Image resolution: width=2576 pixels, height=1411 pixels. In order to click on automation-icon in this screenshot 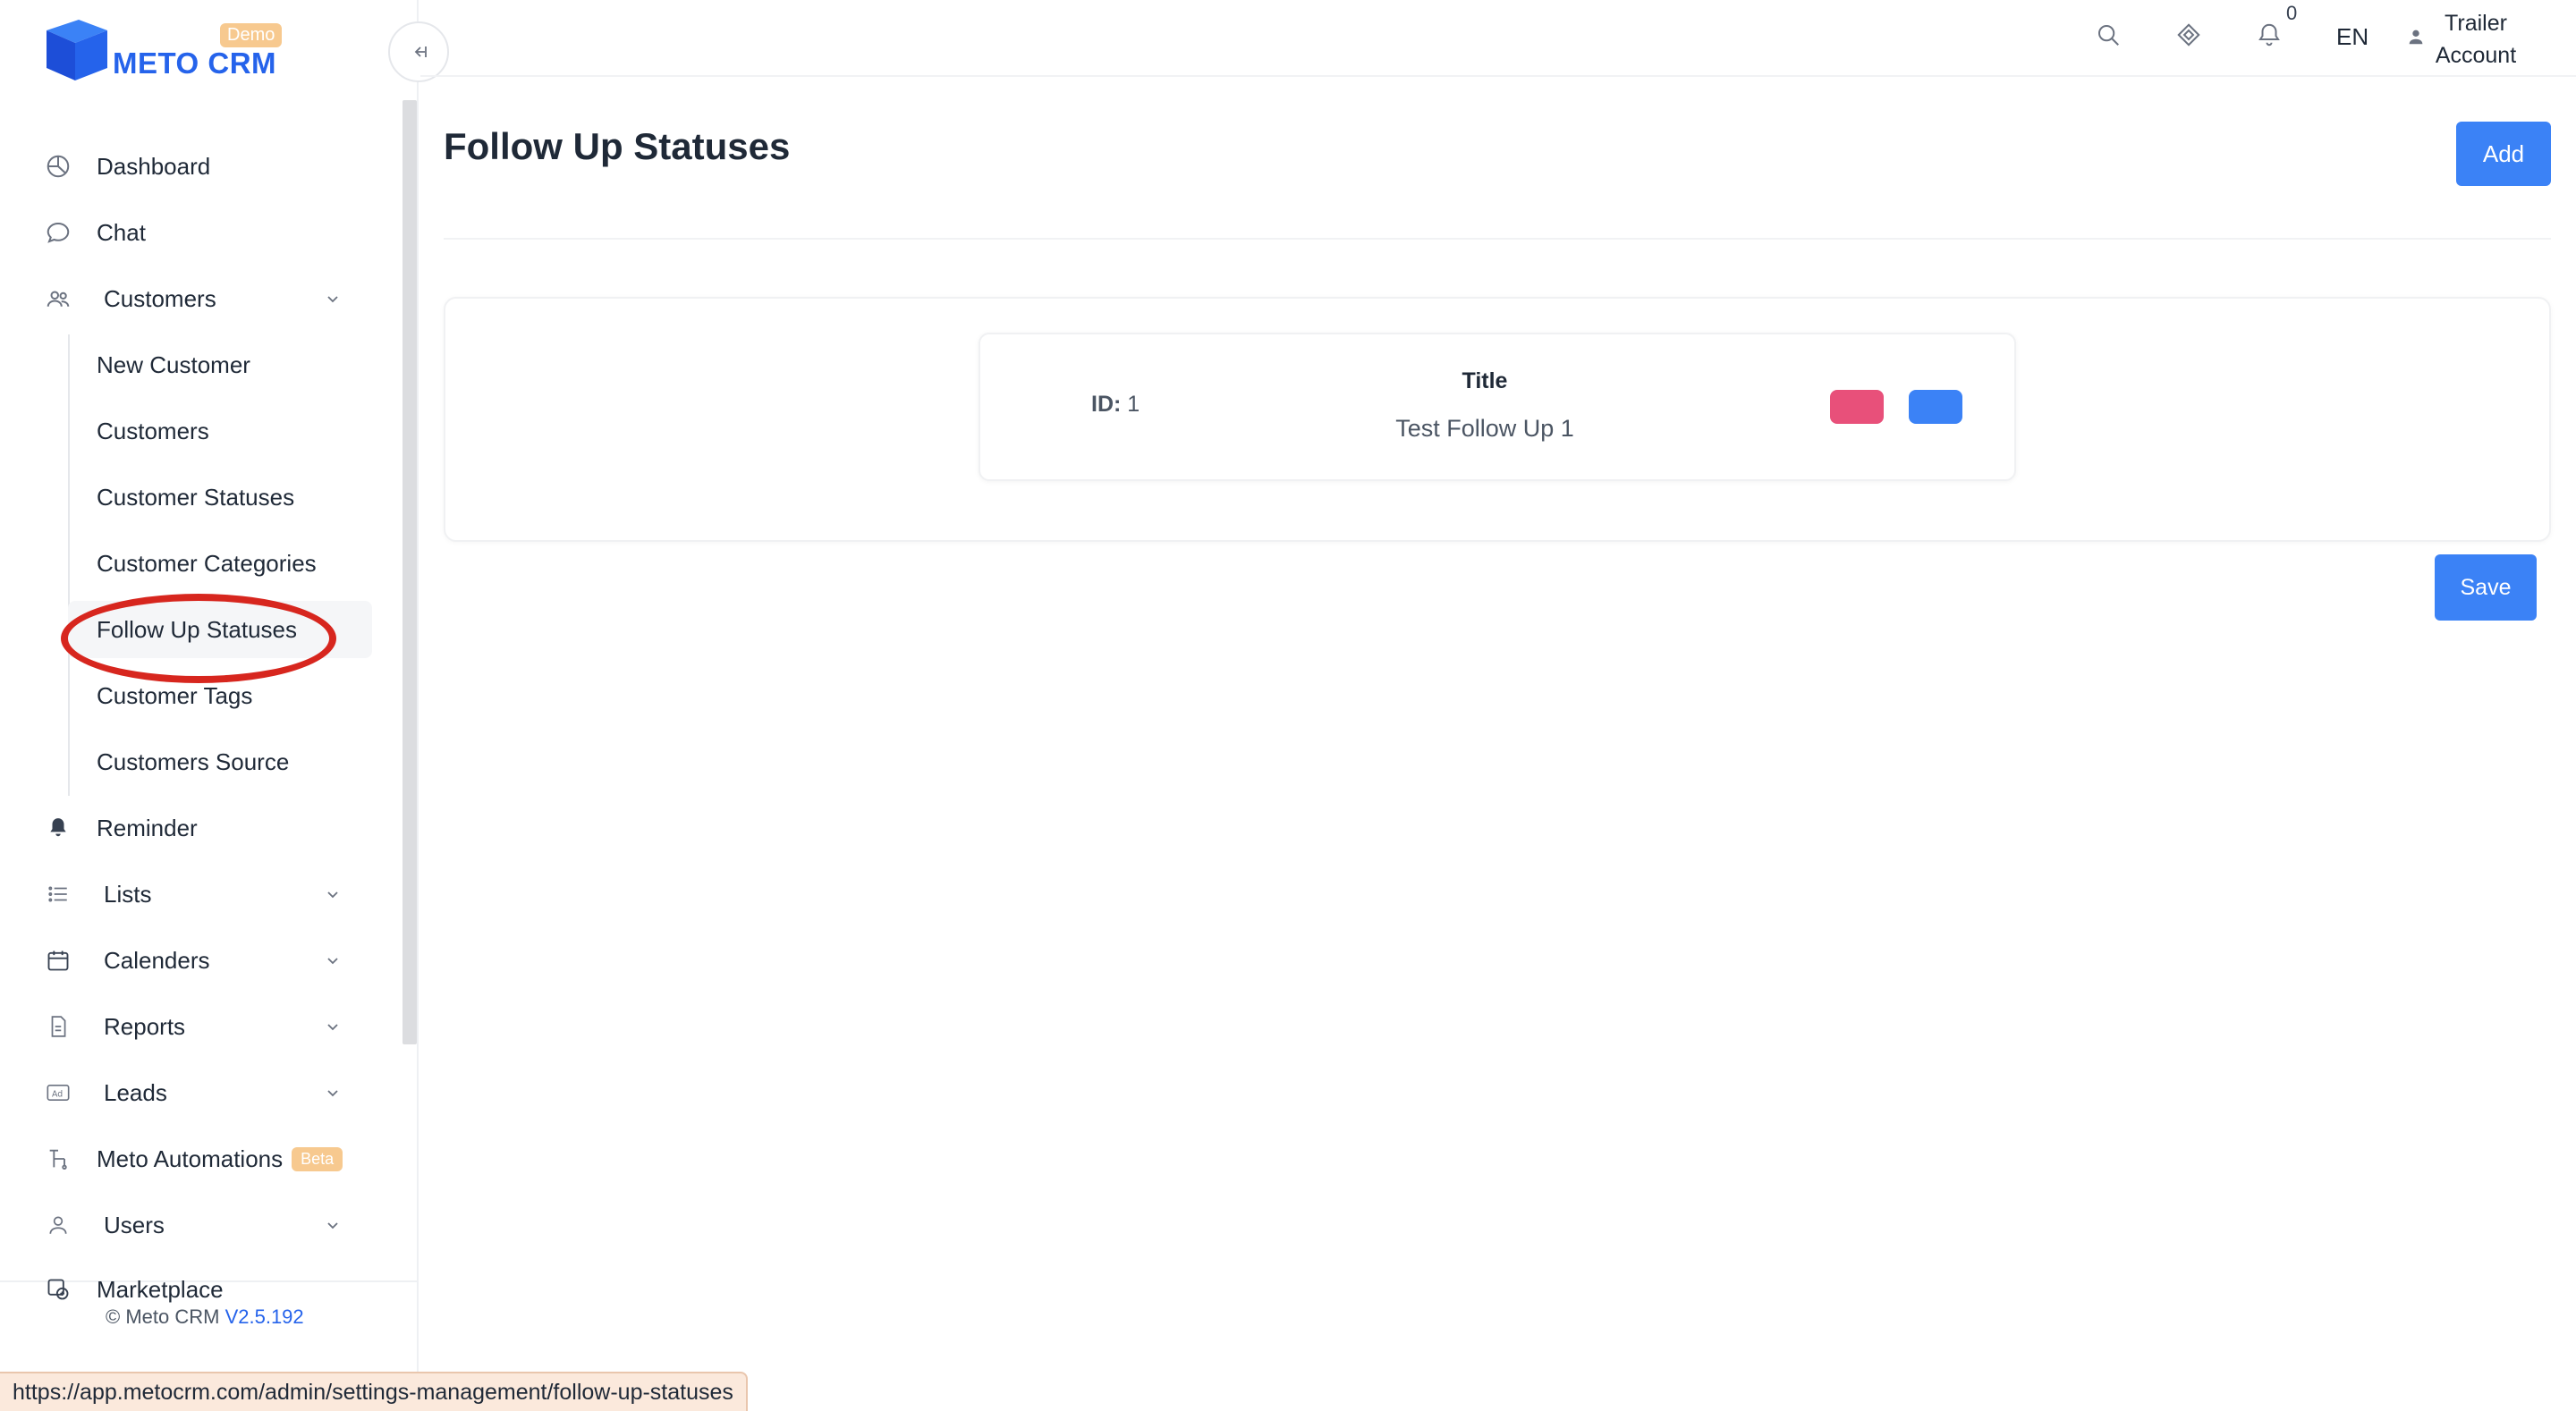, I will do `click(58, 1159)`.